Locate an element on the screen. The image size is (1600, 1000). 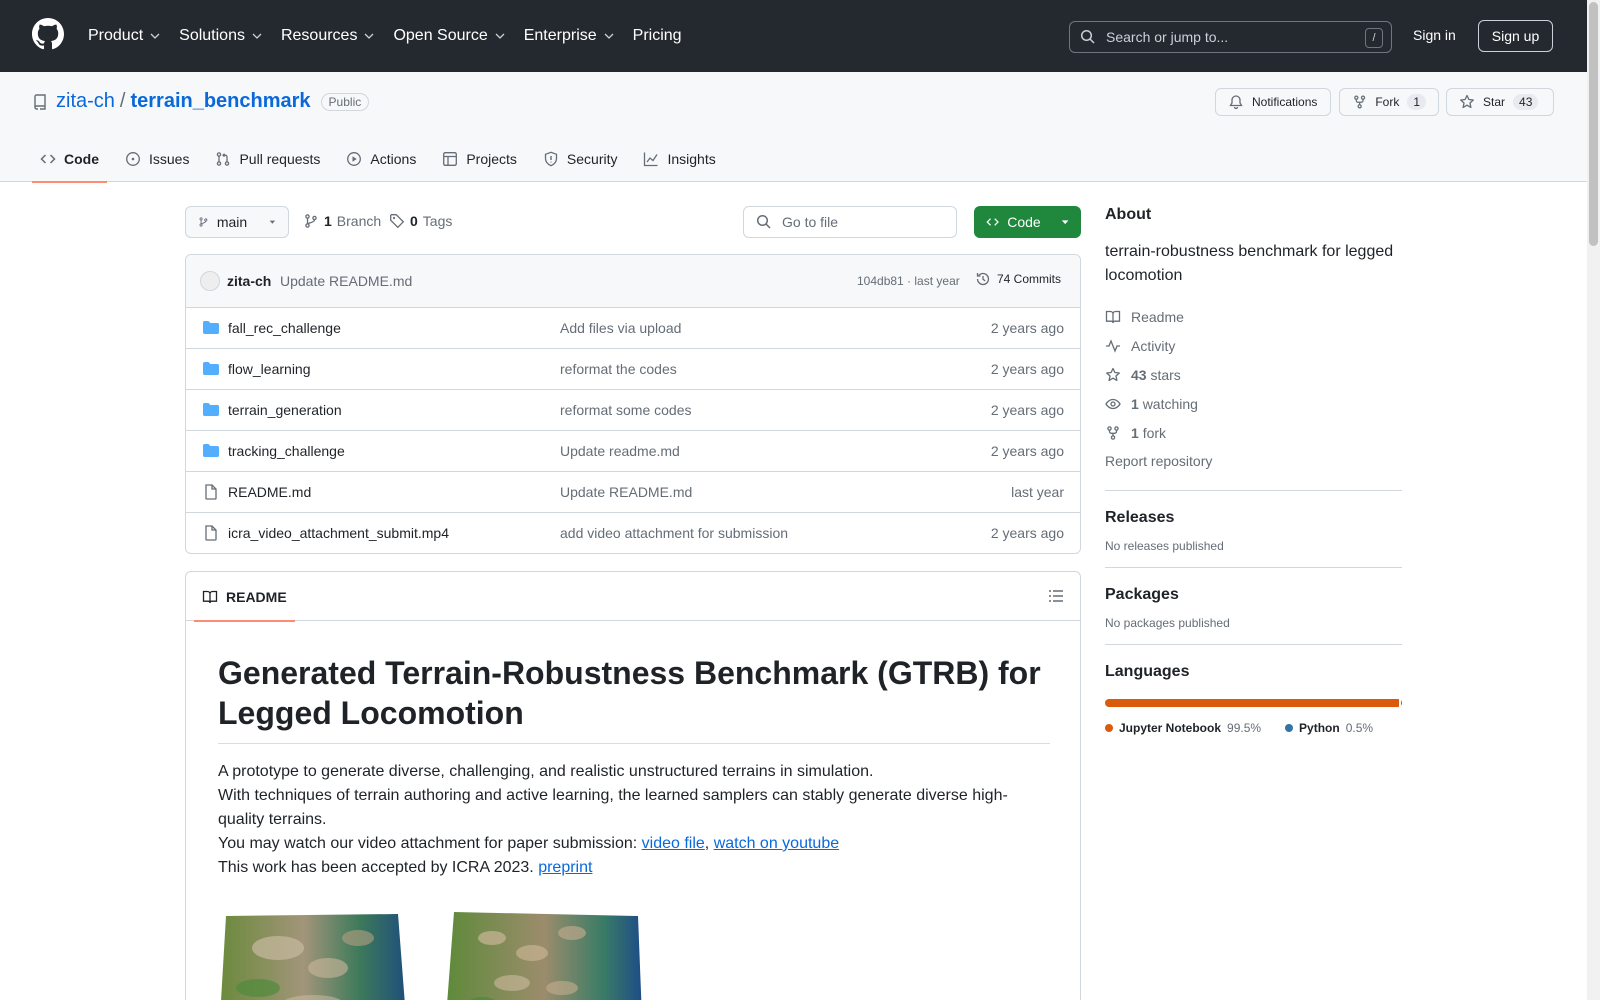
fork-button: Fork 1 is located at coordinates (1389, 102).